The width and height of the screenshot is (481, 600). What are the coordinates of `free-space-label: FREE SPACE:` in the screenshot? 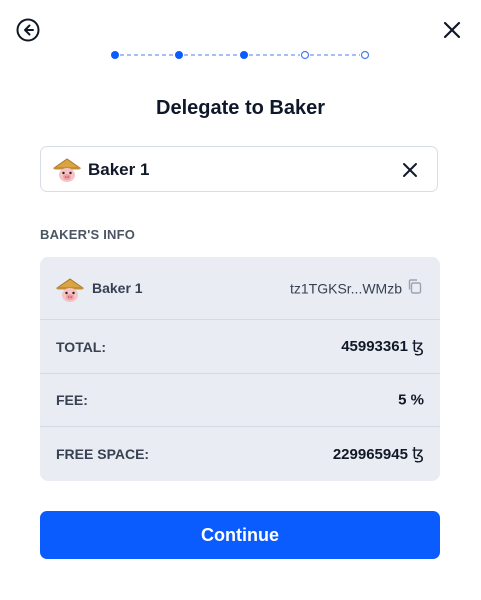 It's located at (103, 454).